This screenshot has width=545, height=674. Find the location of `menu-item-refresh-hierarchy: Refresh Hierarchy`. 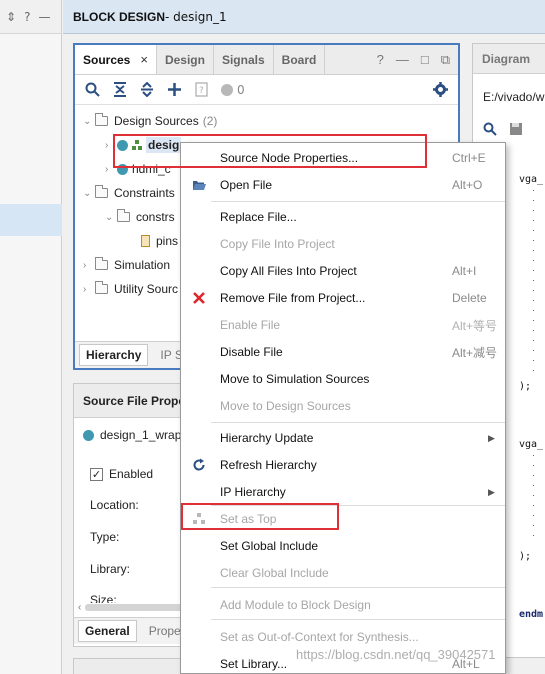

menu-item-refresh-hierarchy: Refresh Hierarchy is located at coordinates (343, 465).